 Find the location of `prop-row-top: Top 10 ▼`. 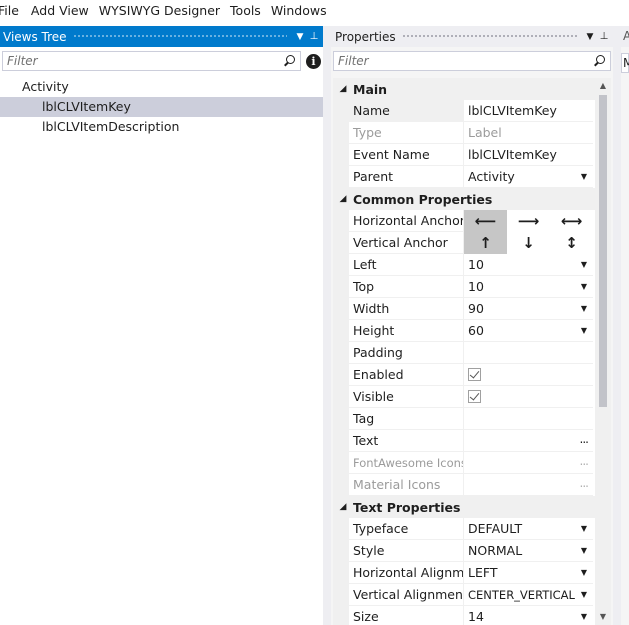

prop-row-top: Top 10 ▼ is located at coordinates (472, 287).